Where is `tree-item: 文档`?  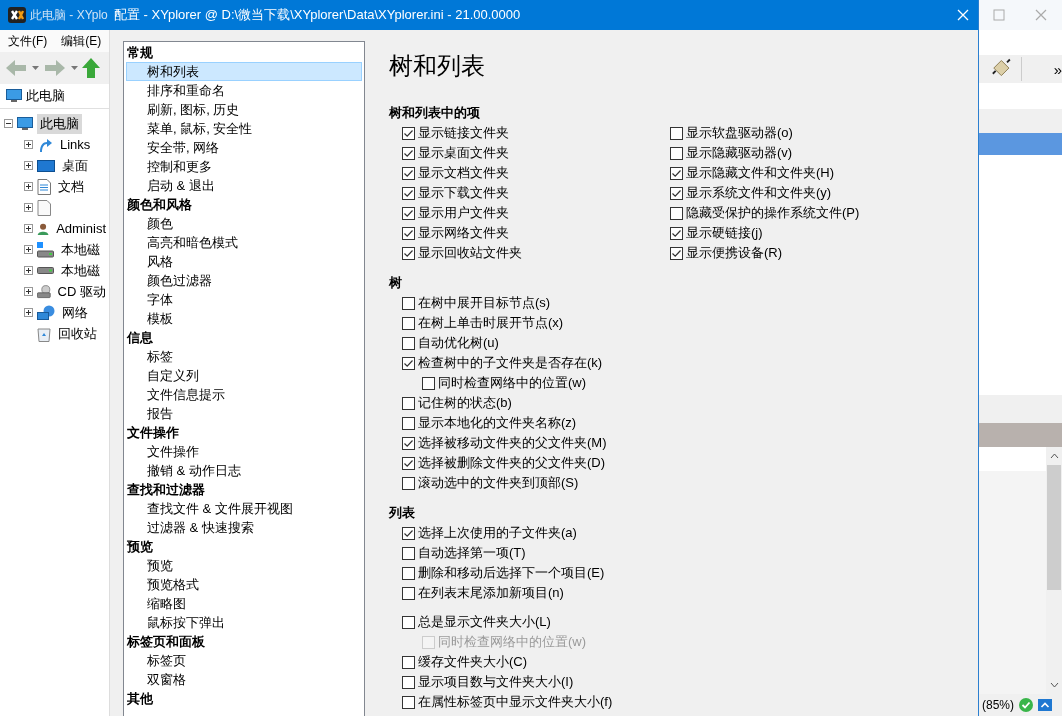
tree-item: 文档 is located at coordinates (71, 186).